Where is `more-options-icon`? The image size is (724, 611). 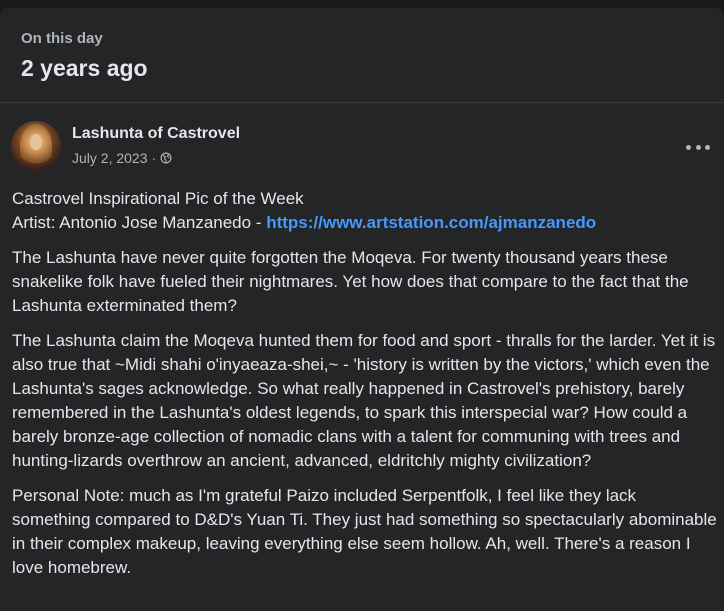
more-options-icon is located at coordinates (698, 147).